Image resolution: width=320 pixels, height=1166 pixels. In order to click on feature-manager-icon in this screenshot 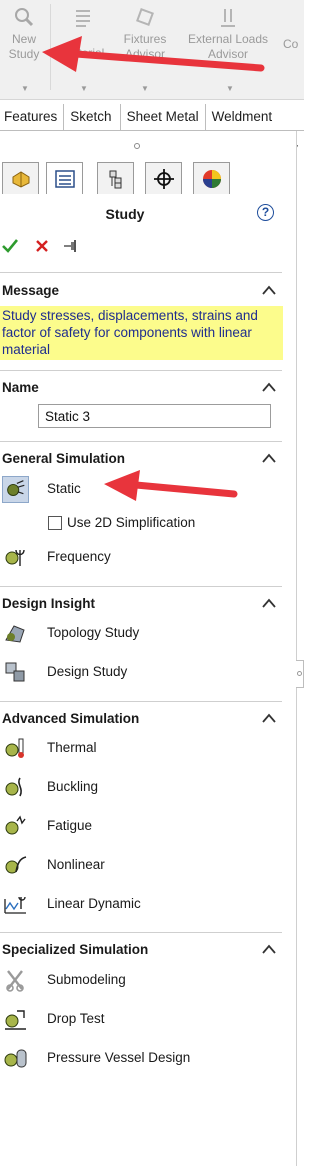, I will do `click(20, 179)`.